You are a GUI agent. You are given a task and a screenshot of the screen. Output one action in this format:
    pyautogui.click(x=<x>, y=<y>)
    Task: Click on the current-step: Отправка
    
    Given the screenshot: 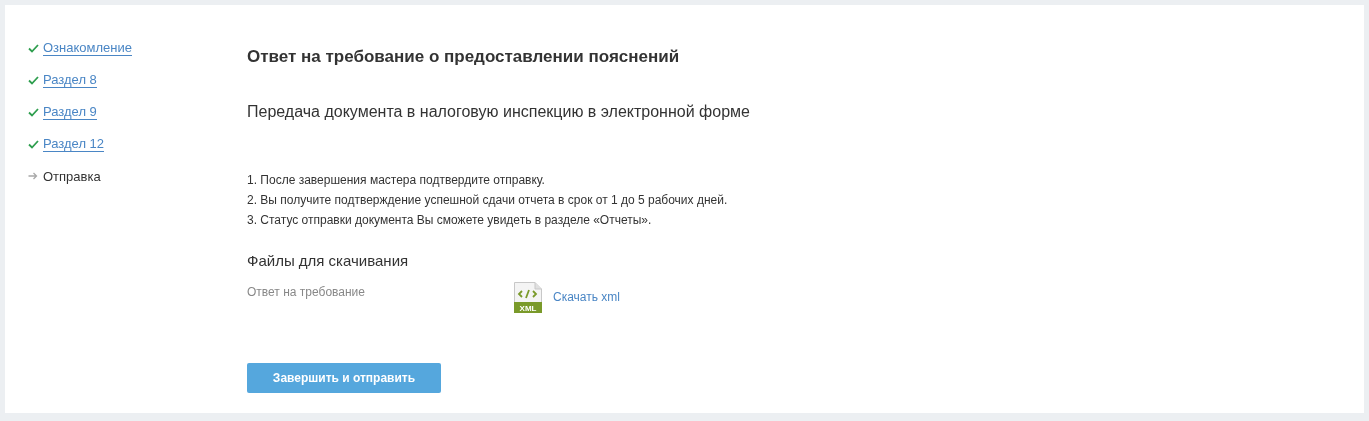 What is the action you would take?
    pyautogui.click(x=72, y=176)
    